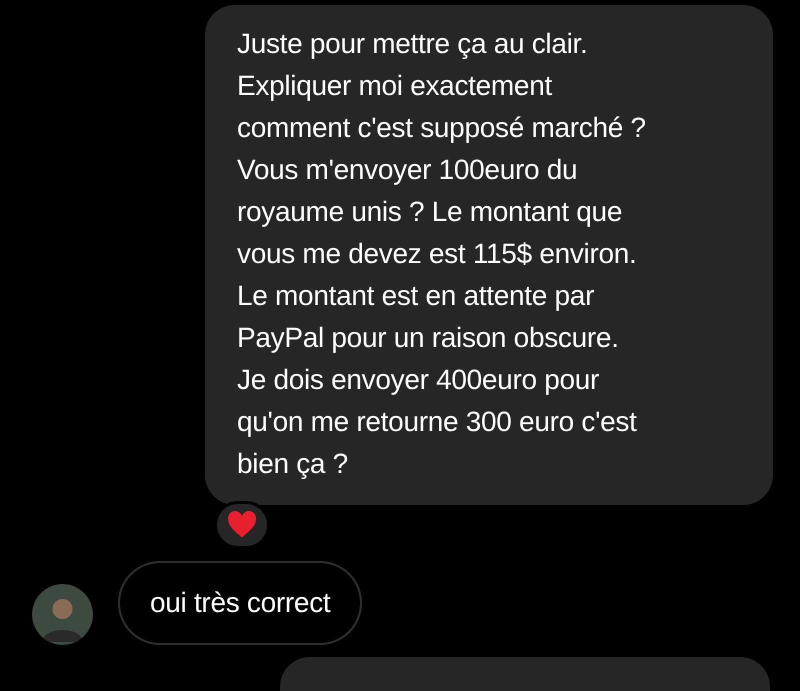  Describe the element at coordinates (242, 525) in the screenshot. I see `heart-icon` at that location.